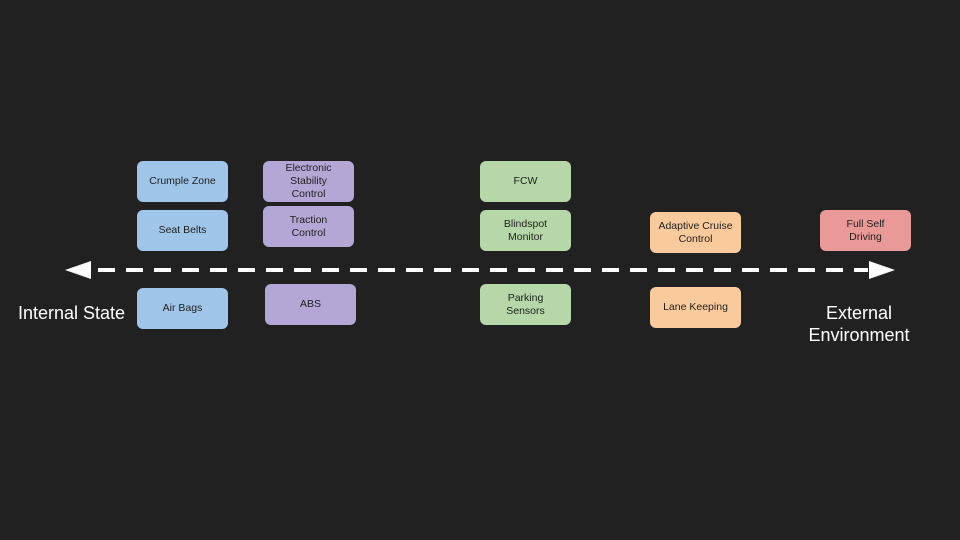 This screenshot has width=960, height=540. I want to click on box-lane-keeping: Lane Keeping, so click(695, 307).